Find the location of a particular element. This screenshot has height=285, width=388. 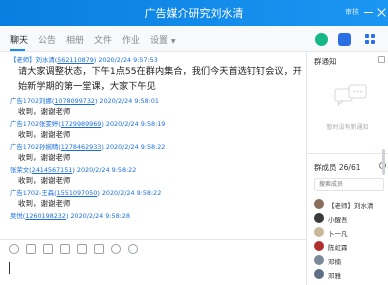

sender-name: 吴悦 is located at coordinates (16, 216).